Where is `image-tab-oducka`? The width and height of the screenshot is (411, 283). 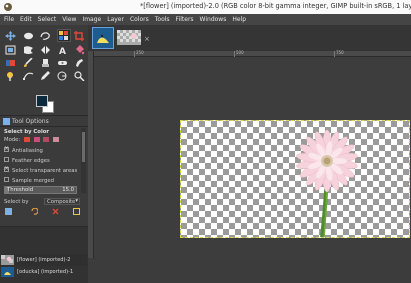
image-tab-oducka is located at coordinates (103, 38).